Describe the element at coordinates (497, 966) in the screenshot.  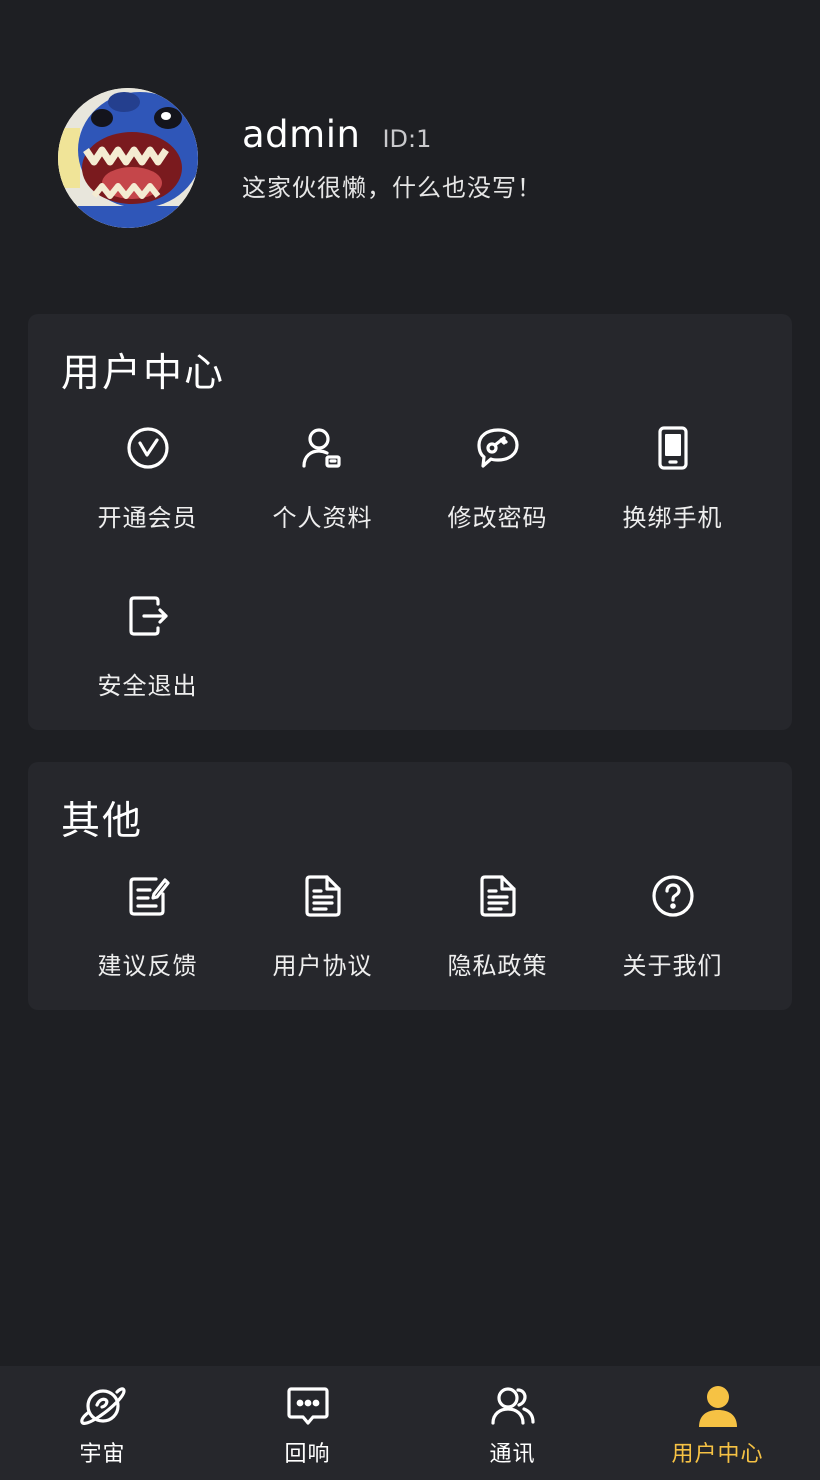
I see `privacy-policy-label: 隐私政策` at that location.